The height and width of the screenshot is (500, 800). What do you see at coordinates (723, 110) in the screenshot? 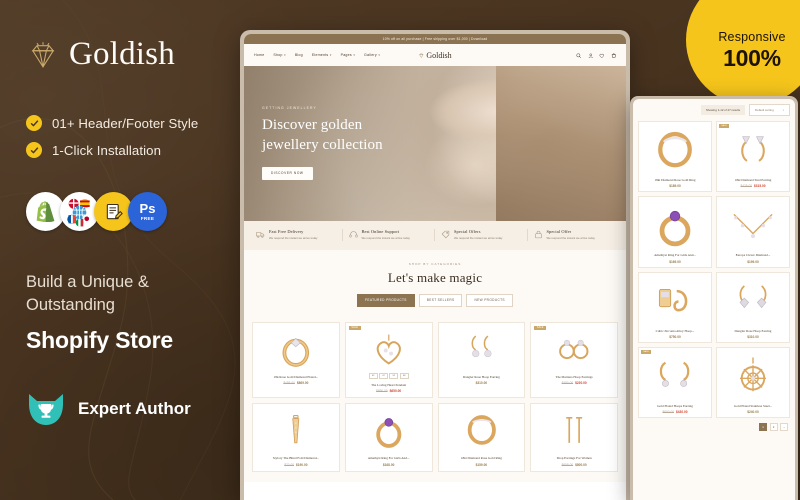
I see `results-count: Showing 1-12 of 27 results` at bounding box center [723, 110].